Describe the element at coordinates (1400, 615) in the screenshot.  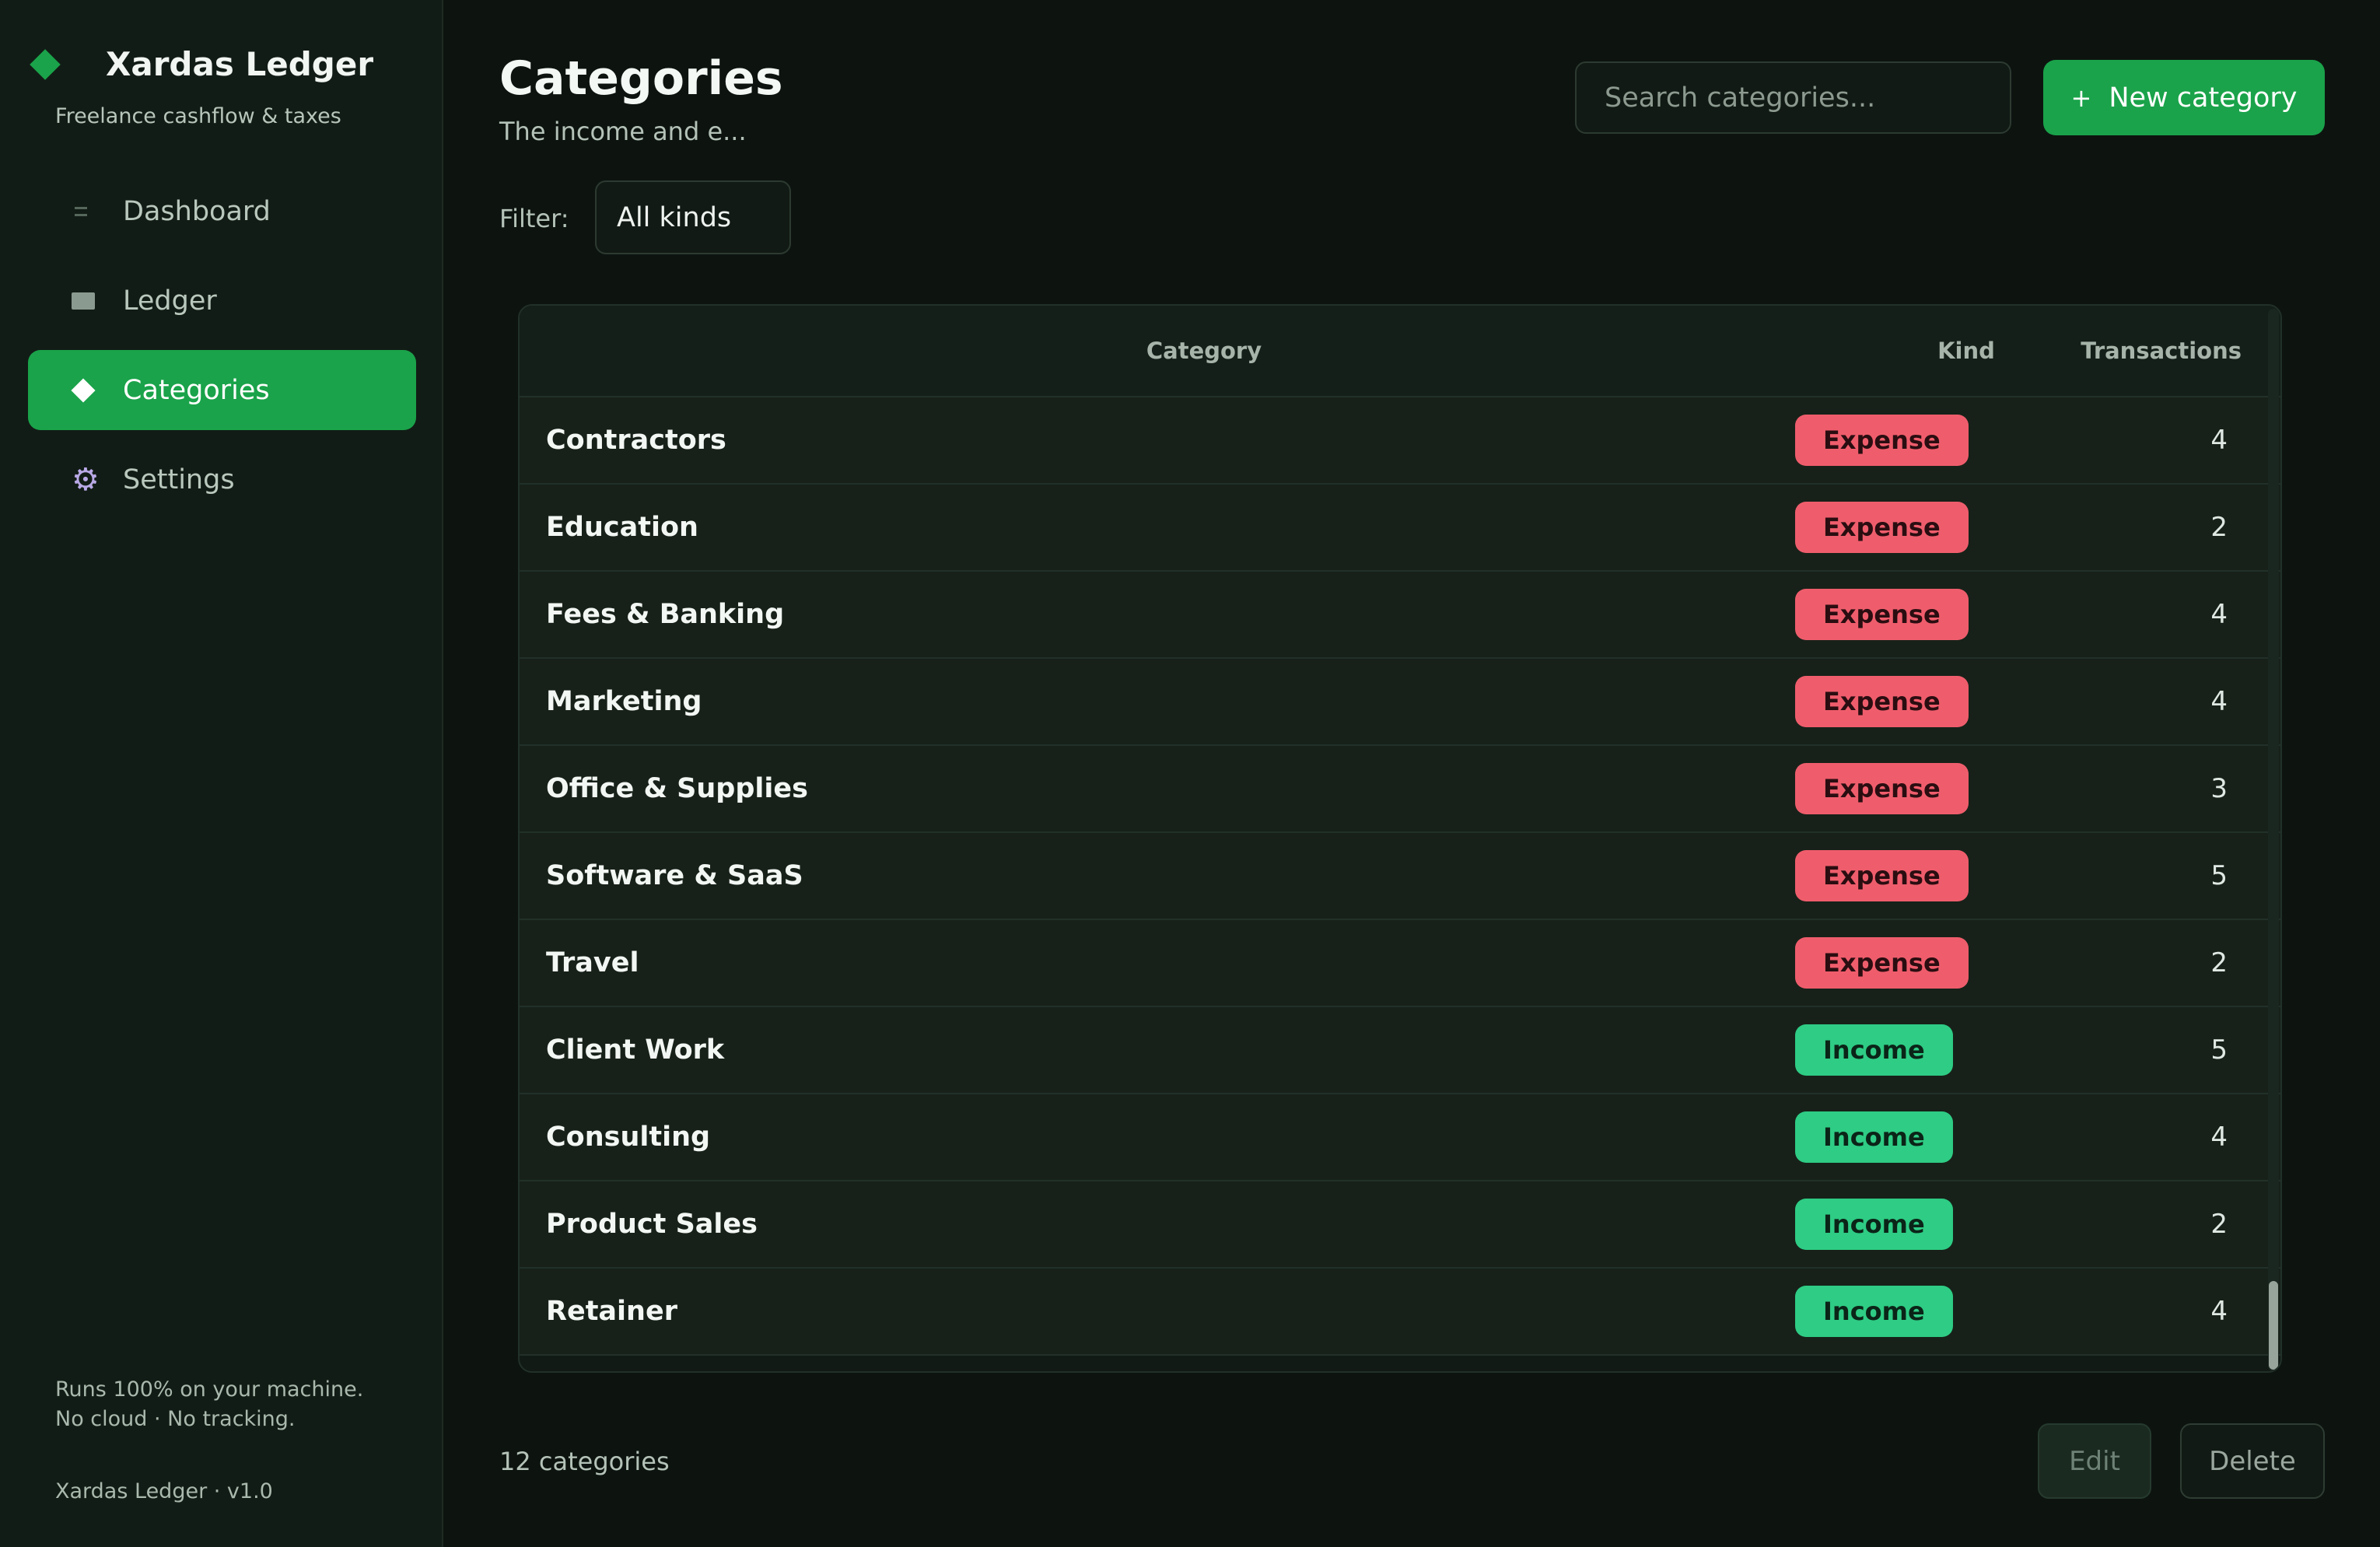
I see `table-row: Fees & Banking Expense 4` at that location.